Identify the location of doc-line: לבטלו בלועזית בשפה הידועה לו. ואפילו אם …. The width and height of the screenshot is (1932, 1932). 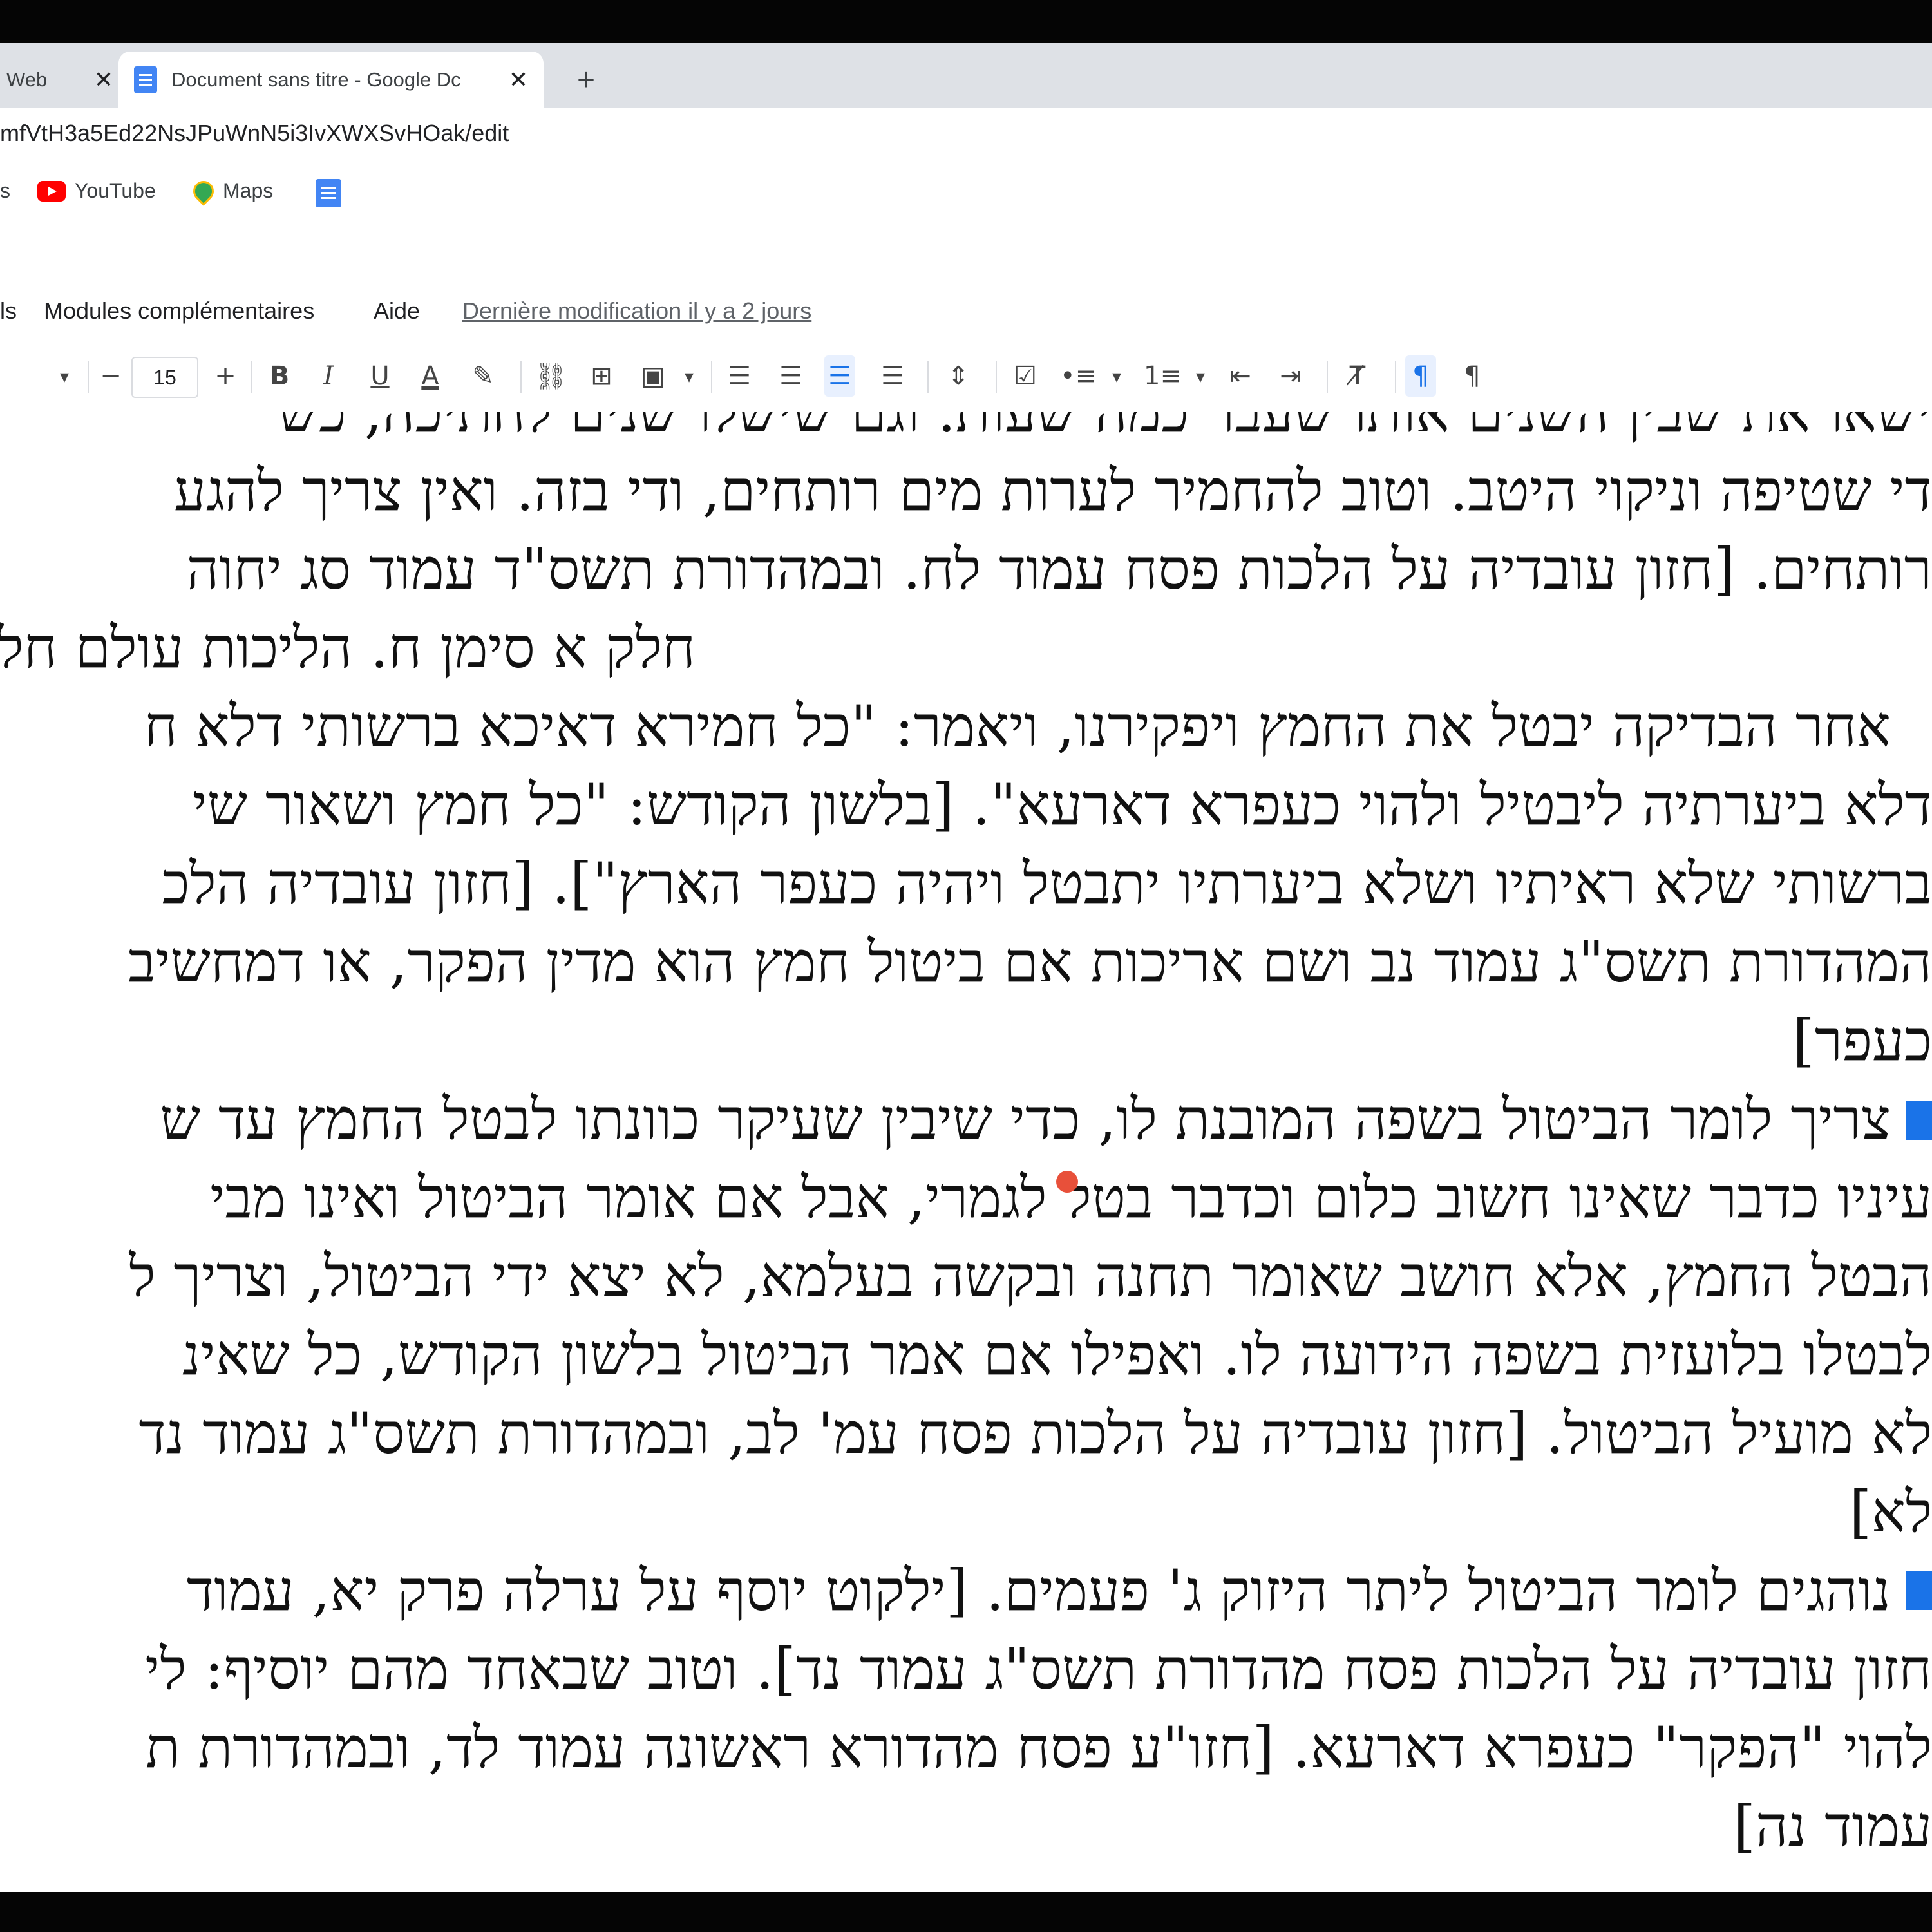
(1057, 1354).